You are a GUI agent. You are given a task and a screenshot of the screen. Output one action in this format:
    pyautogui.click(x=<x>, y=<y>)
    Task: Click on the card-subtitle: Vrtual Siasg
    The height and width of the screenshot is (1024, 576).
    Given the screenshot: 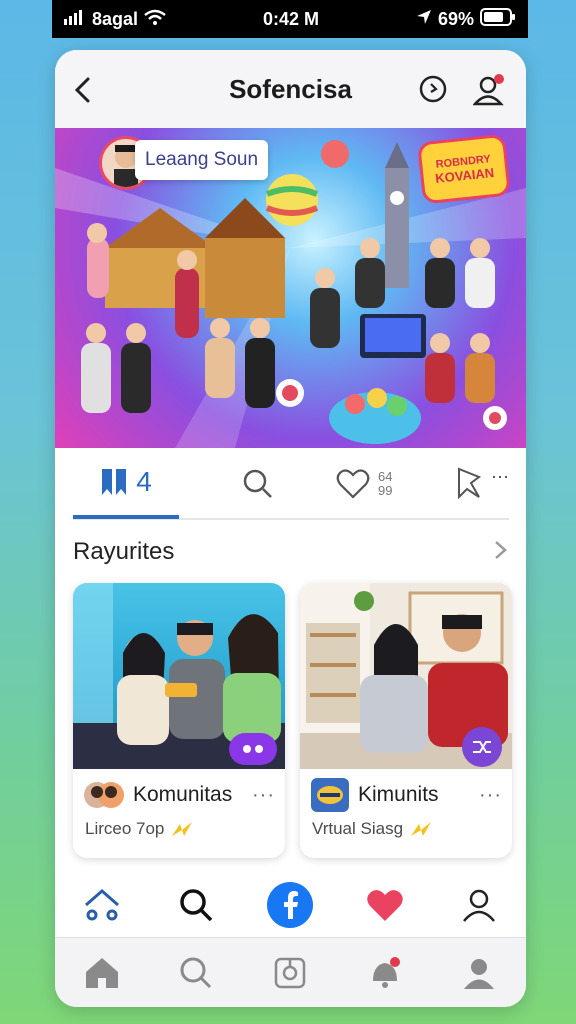 What is the action you would take?
    pyautogui.click(x=358, y=828)
    